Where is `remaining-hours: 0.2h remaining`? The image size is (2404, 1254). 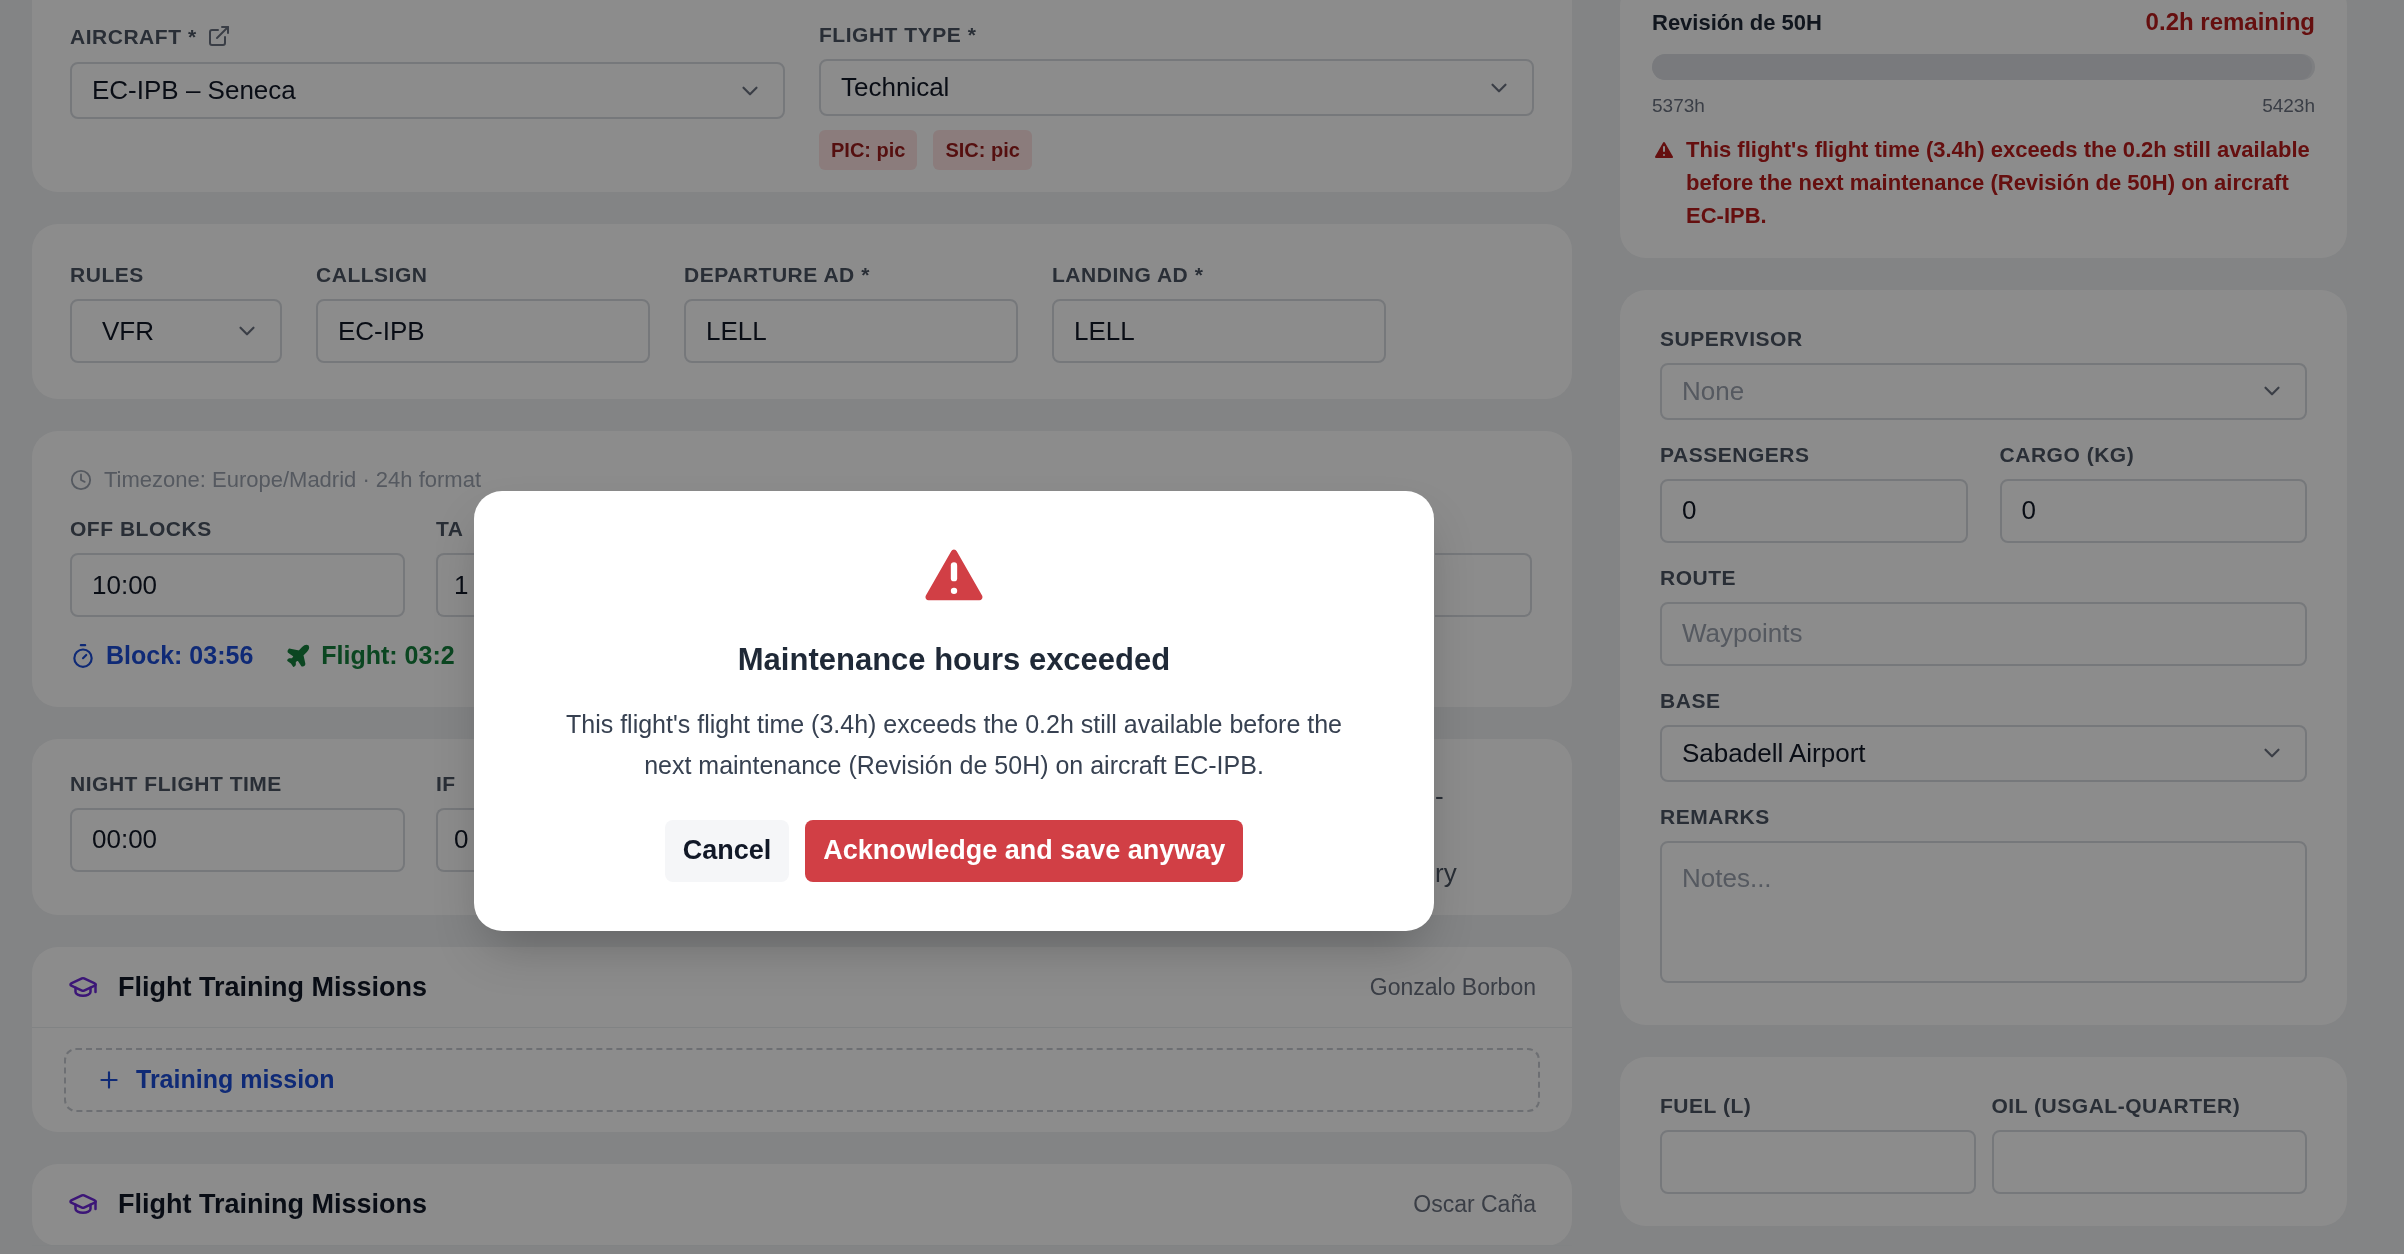 remaining-hours: 0.2h remaining is located at coordinates (2230, 22).